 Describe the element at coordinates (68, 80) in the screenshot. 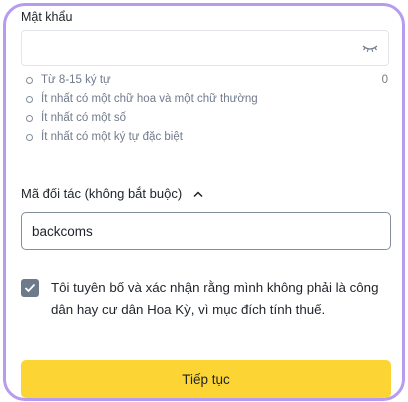

I see `password-rule-length: Từ 8-15 ký tự` at that location.